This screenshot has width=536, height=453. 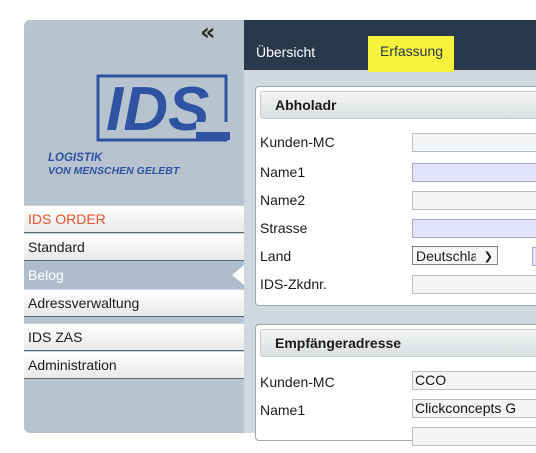 What do you see at coordinates (446, 256) in the screenshot?
I see `land-select-value: Deutschland` at bounding box center [446, 256].